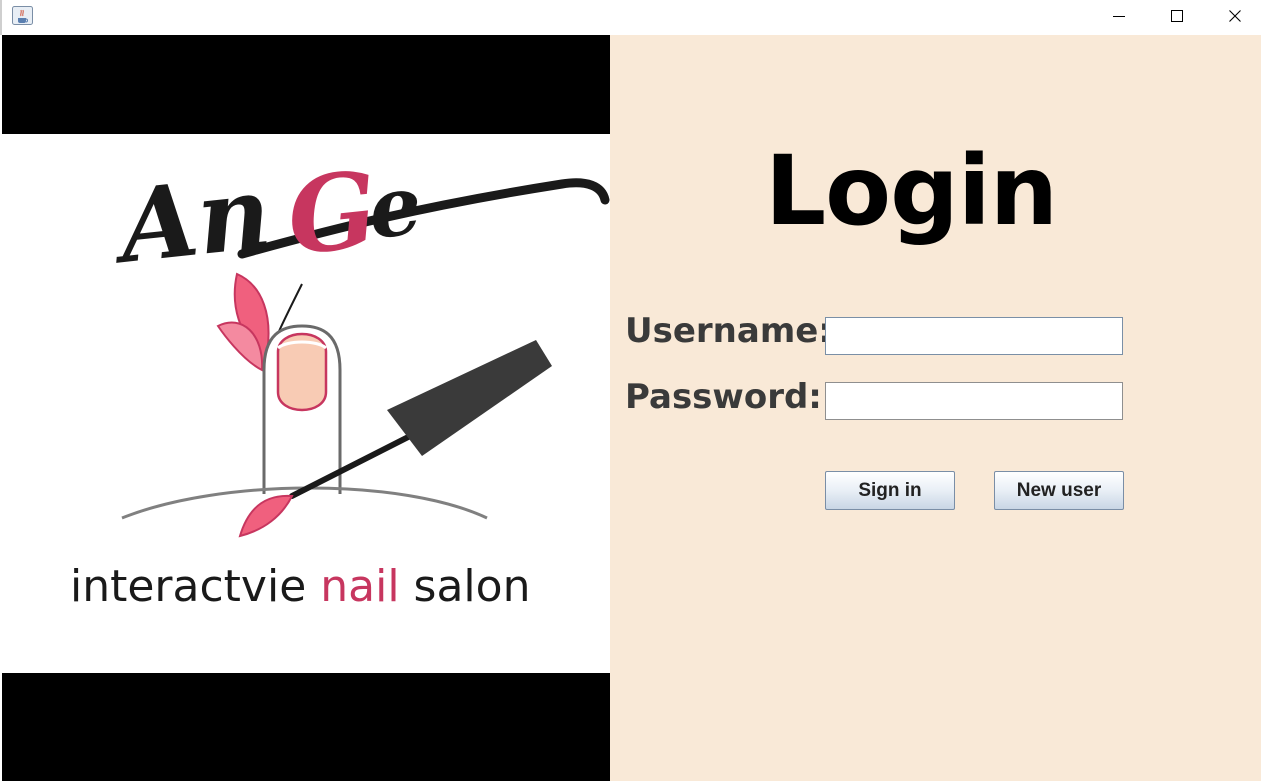 The height and width of the screenshot is (781, 1261). I want to click on maximize-button, so click(1177, 16).